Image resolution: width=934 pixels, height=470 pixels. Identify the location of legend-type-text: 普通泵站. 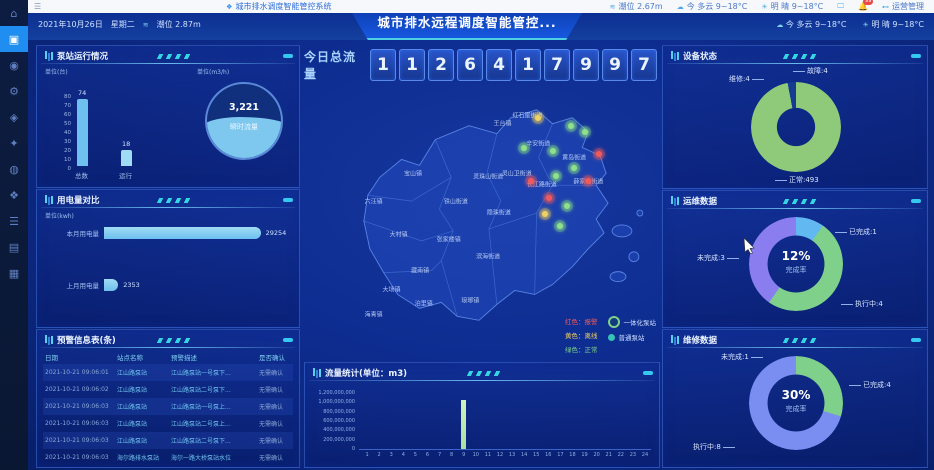
(631, 338).